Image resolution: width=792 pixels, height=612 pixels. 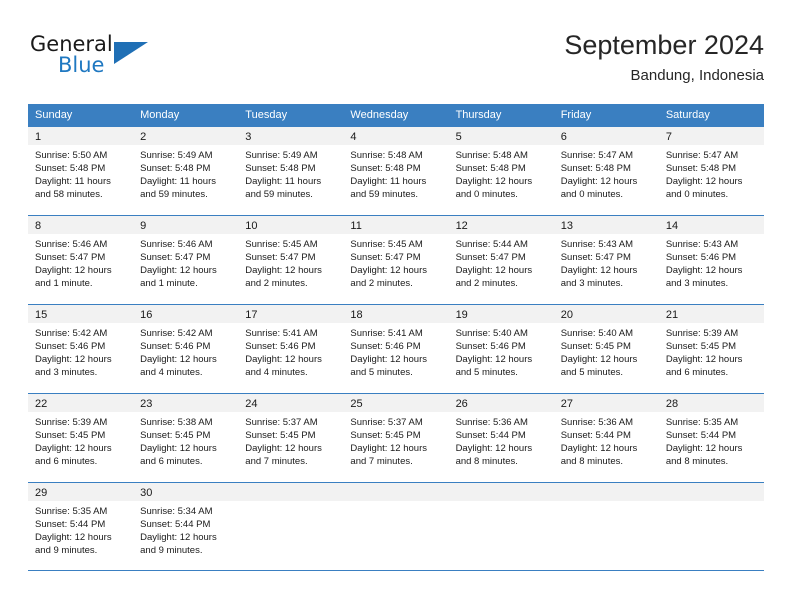 I want to click on day-number-bar: 12, so click(x=501, y=225).